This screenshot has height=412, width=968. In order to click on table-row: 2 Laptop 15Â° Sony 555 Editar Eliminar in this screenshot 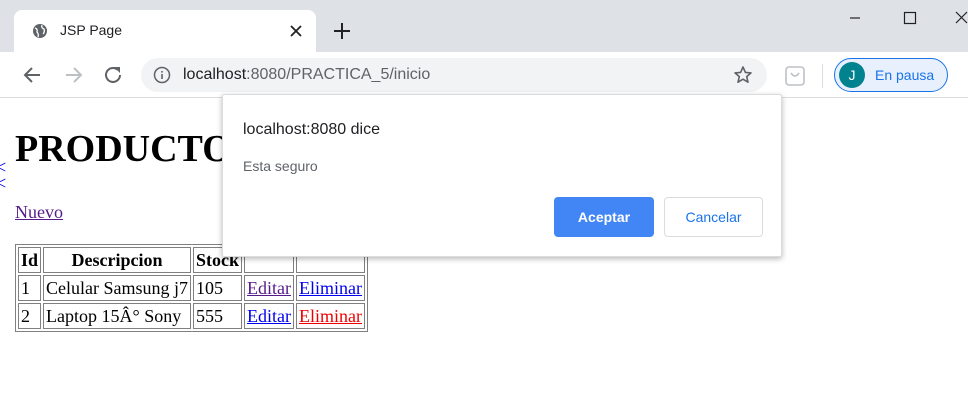, I will do `click(191, 316)`.